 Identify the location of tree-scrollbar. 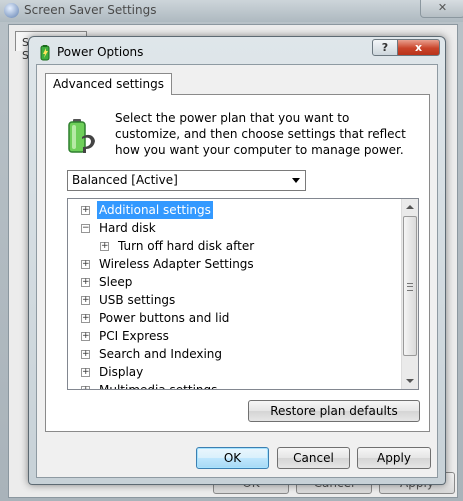
(409, 294).